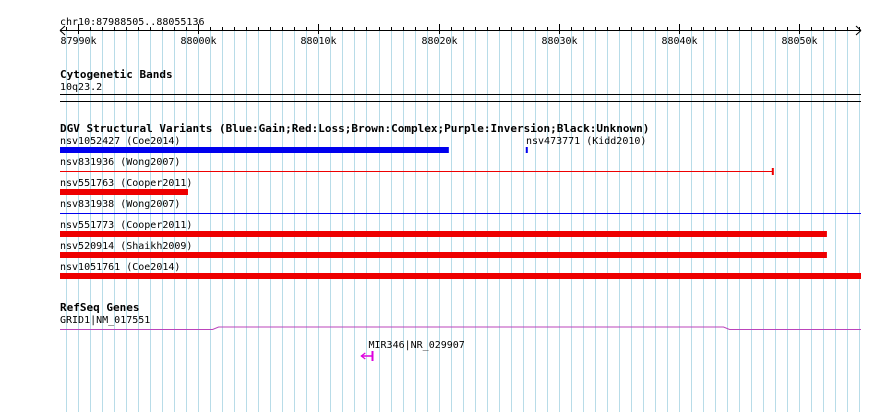  What do you see at coordinates (99, 307) in the screenshot?
I see `refseq-track-title: RefSeq Genes` at bounding box center [99, 307].